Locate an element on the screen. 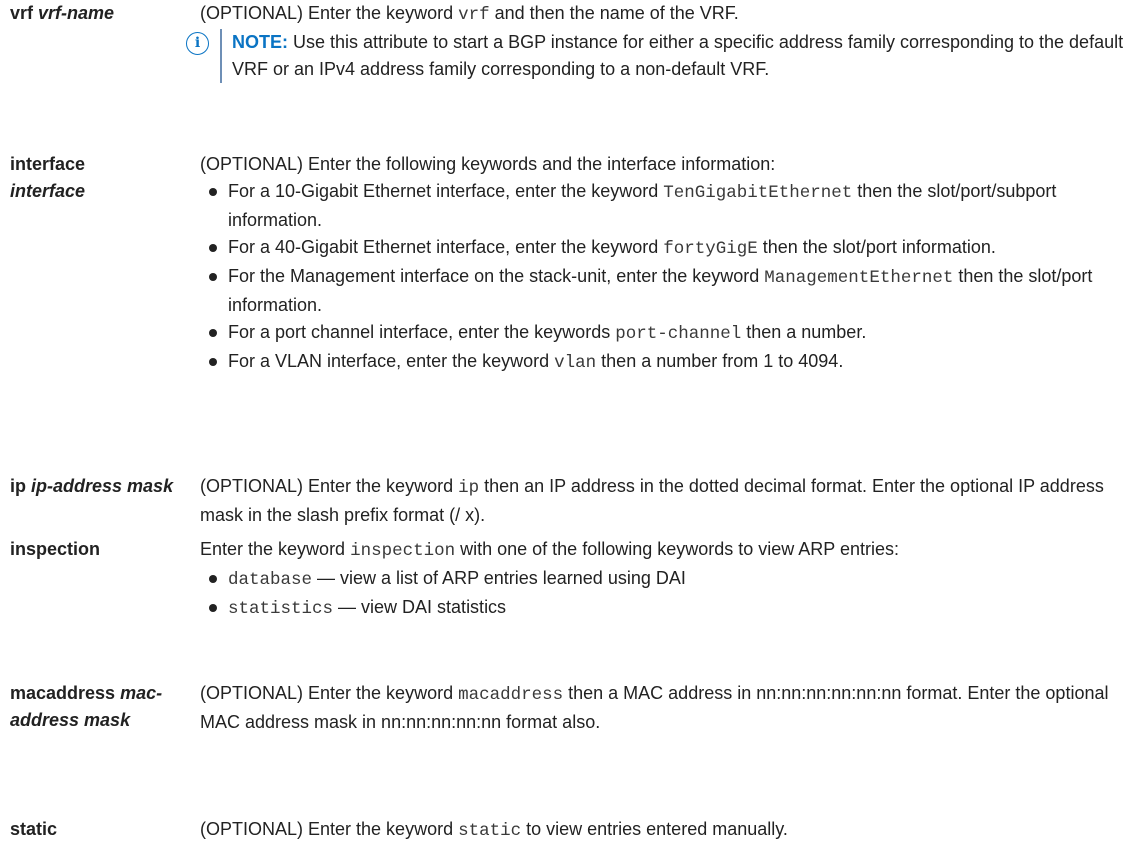 Image resolution: width=1141 pixels, height=847 pixels. param-term-ip: ip ip-address mask is located at coordinates (94, 486).